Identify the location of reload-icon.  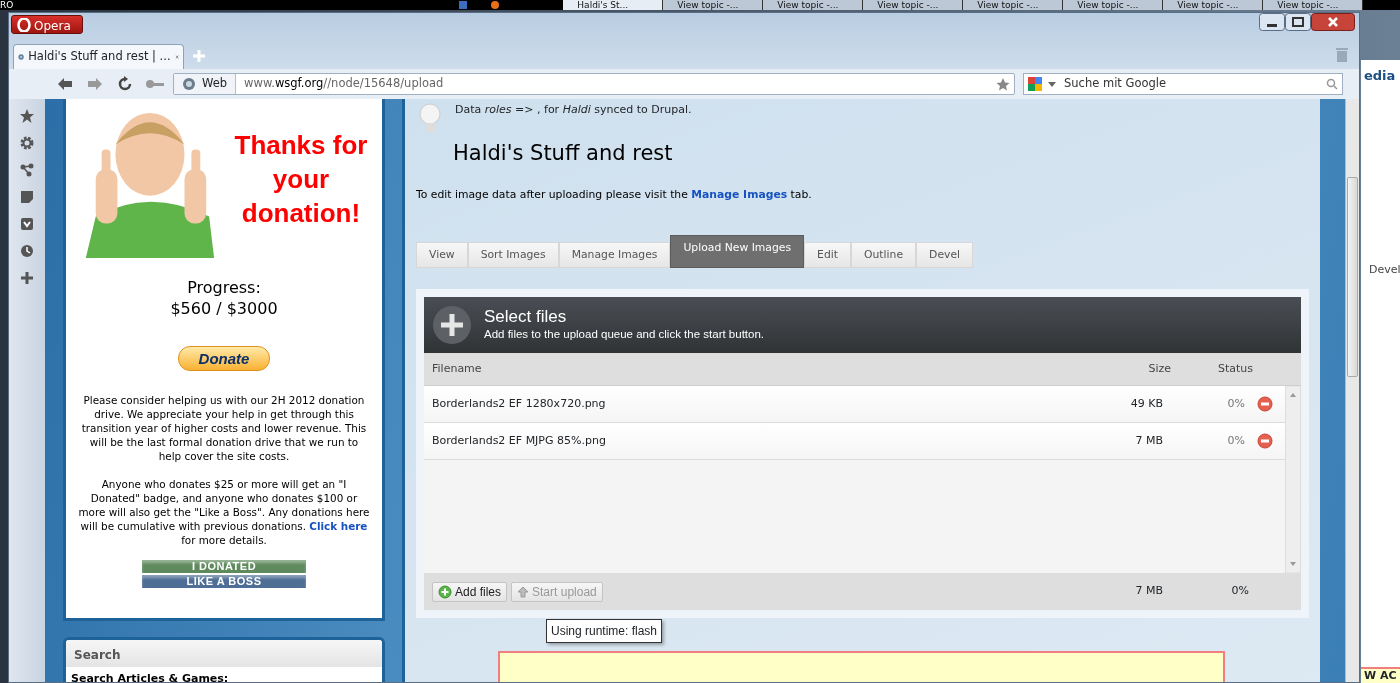
(125, 84).